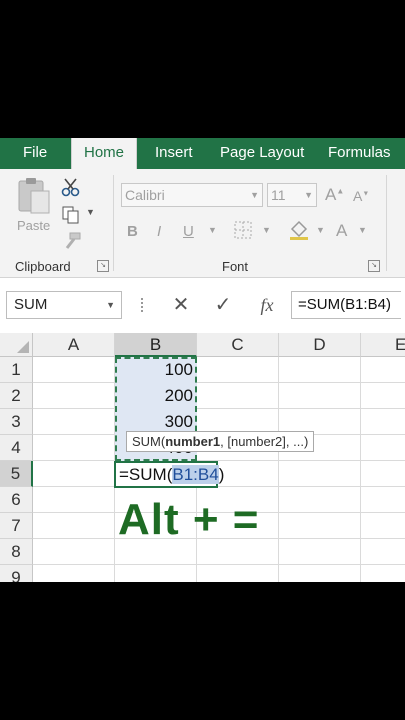 Image resolution: width=405 pixels, height=720 pixels. What do you see at coordinates (156, 396) in the screenshot?
I see `cell-b2: 200` at bounding box center [156, 396].